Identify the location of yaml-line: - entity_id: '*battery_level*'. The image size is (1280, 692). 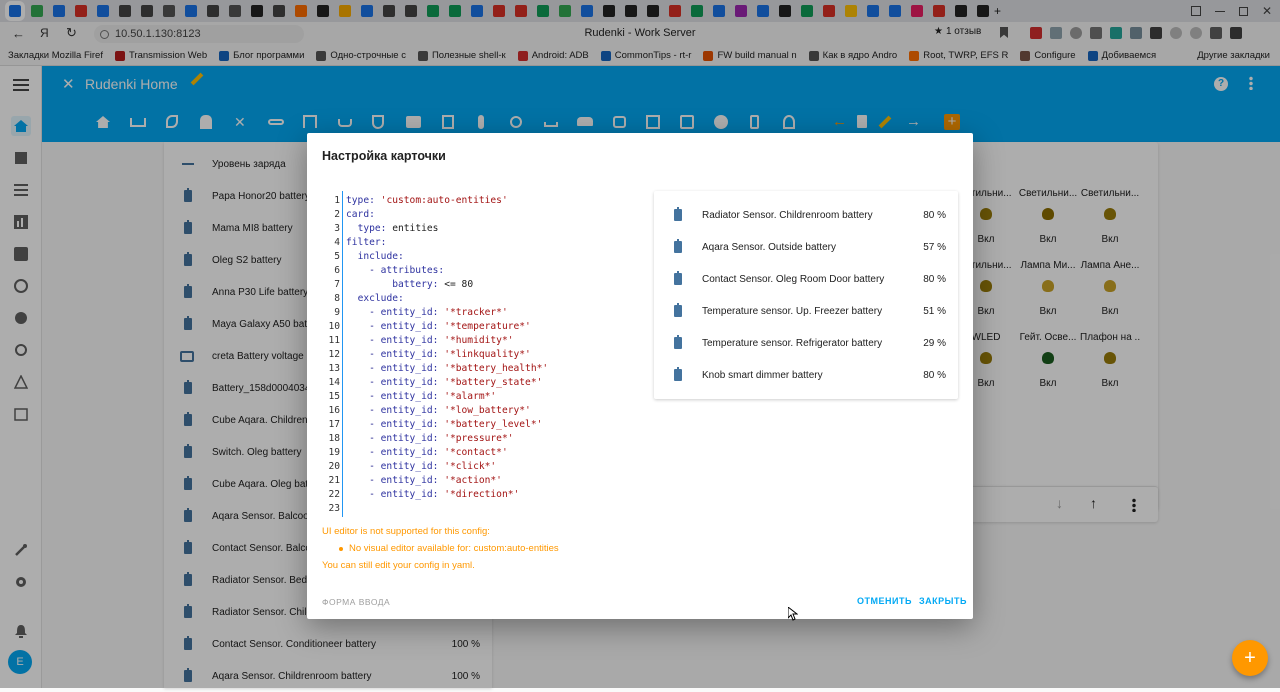
(444, 424).